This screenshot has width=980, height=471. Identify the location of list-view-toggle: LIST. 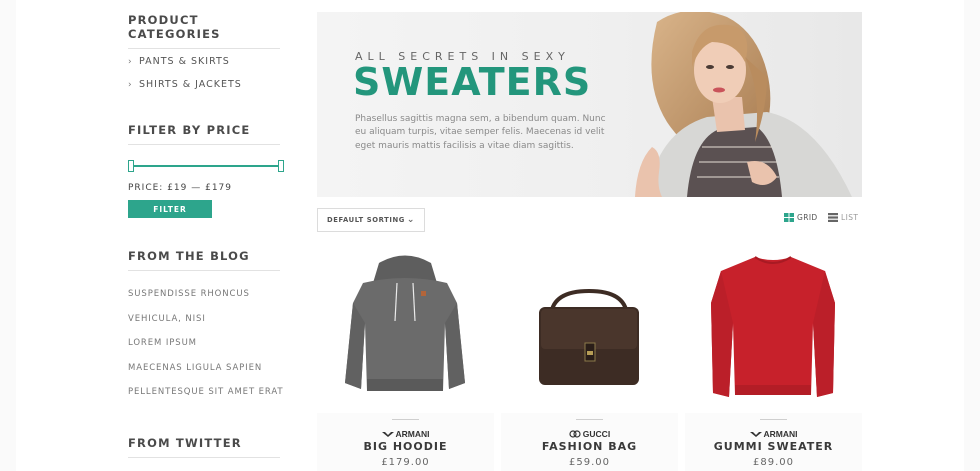
(843, 217).